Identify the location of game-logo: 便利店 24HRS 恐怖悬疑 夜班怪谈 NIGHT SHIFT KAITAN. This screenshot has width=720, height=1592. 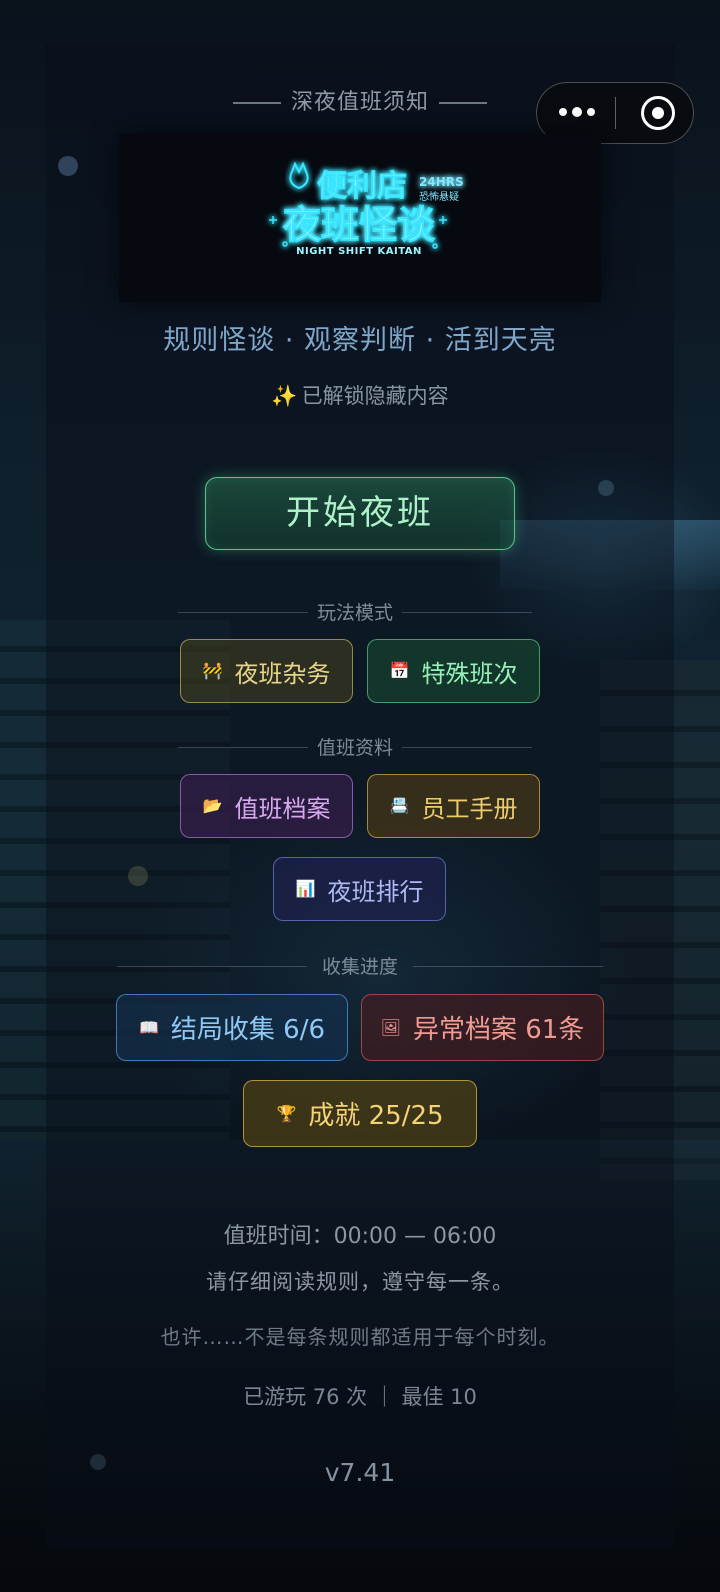
(360, 218).